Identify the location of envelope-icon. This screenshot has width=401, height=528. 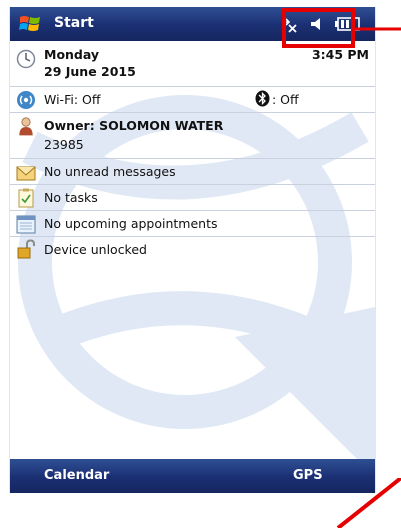
(26, 173).